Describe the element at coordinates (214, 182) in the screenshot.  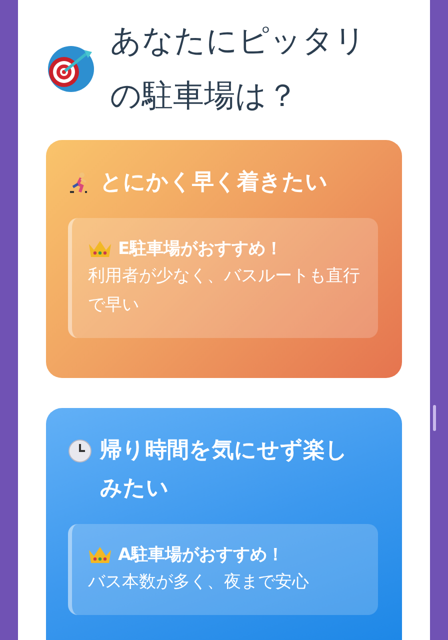
I see `card-heading: とにかく早く着きたい` at that location.